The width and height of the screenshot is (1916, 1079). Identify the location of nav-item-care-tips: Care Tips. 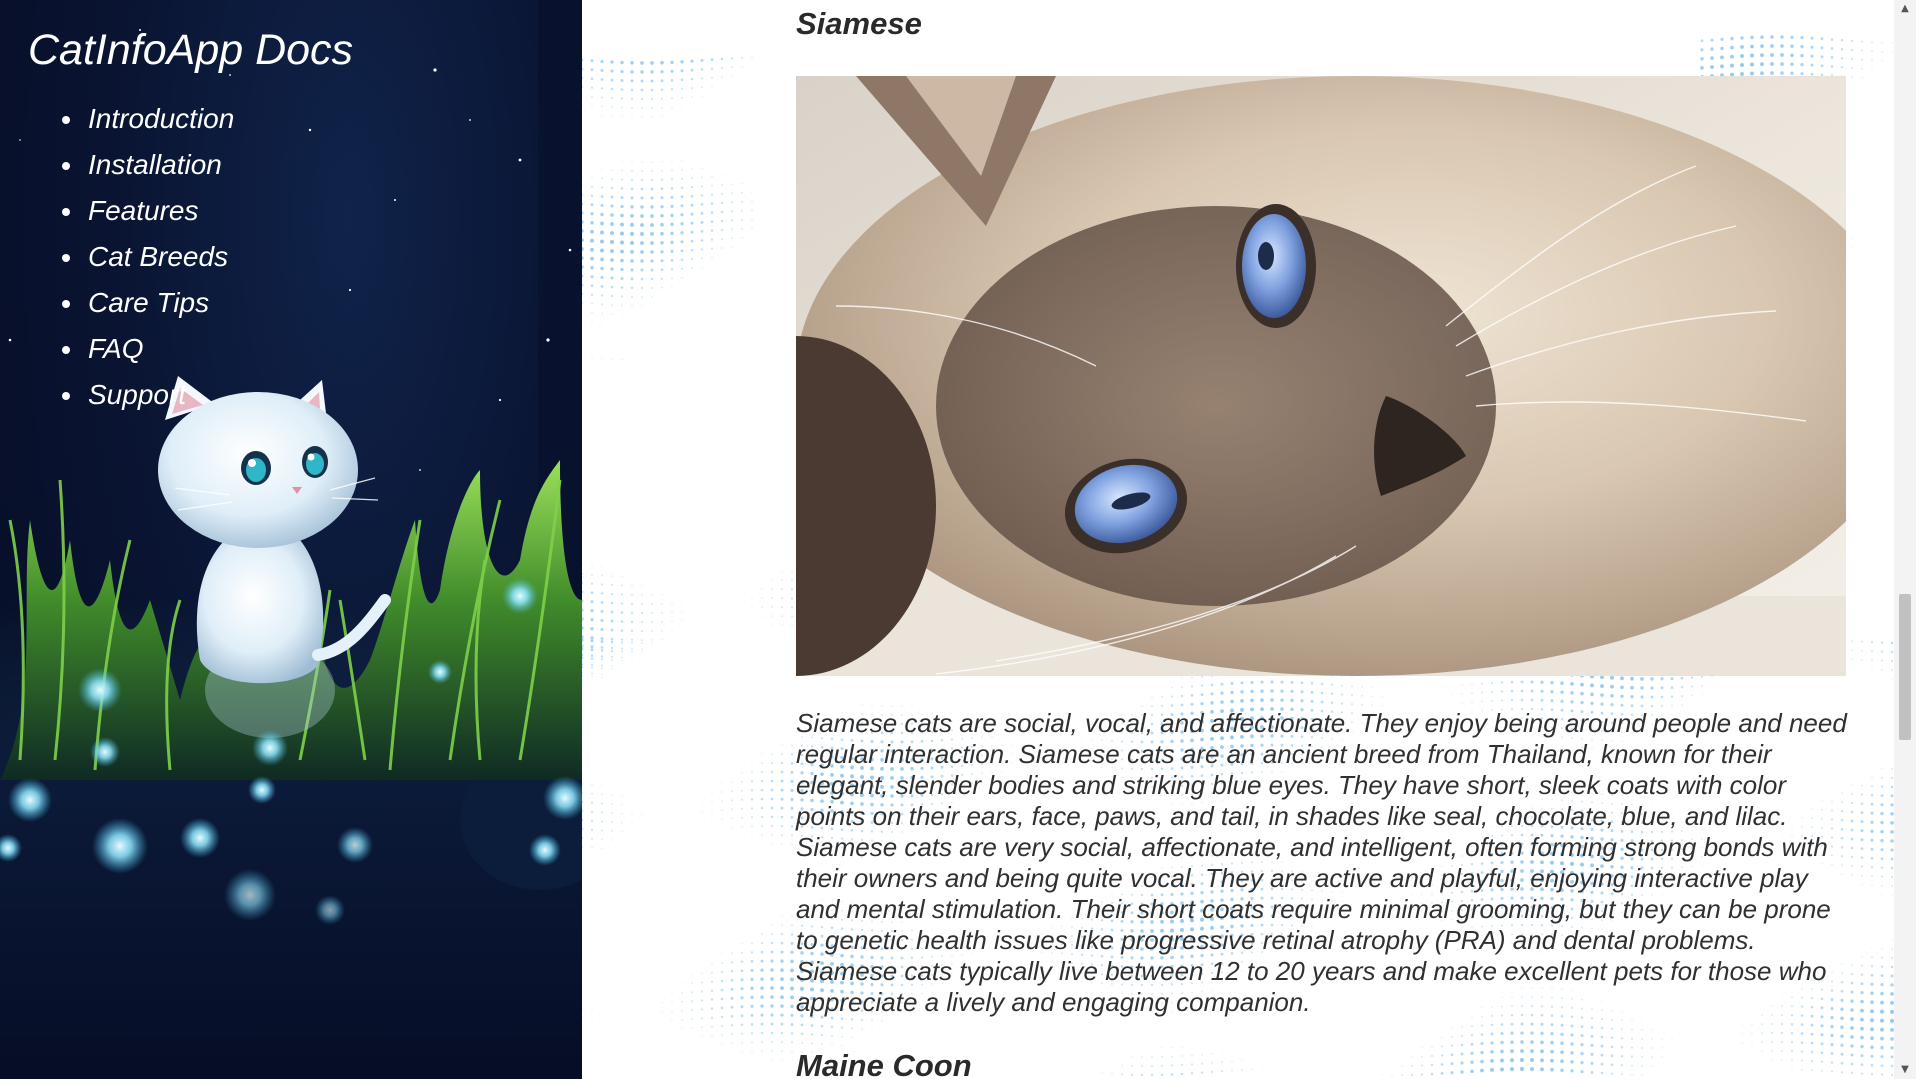
(146, 303).